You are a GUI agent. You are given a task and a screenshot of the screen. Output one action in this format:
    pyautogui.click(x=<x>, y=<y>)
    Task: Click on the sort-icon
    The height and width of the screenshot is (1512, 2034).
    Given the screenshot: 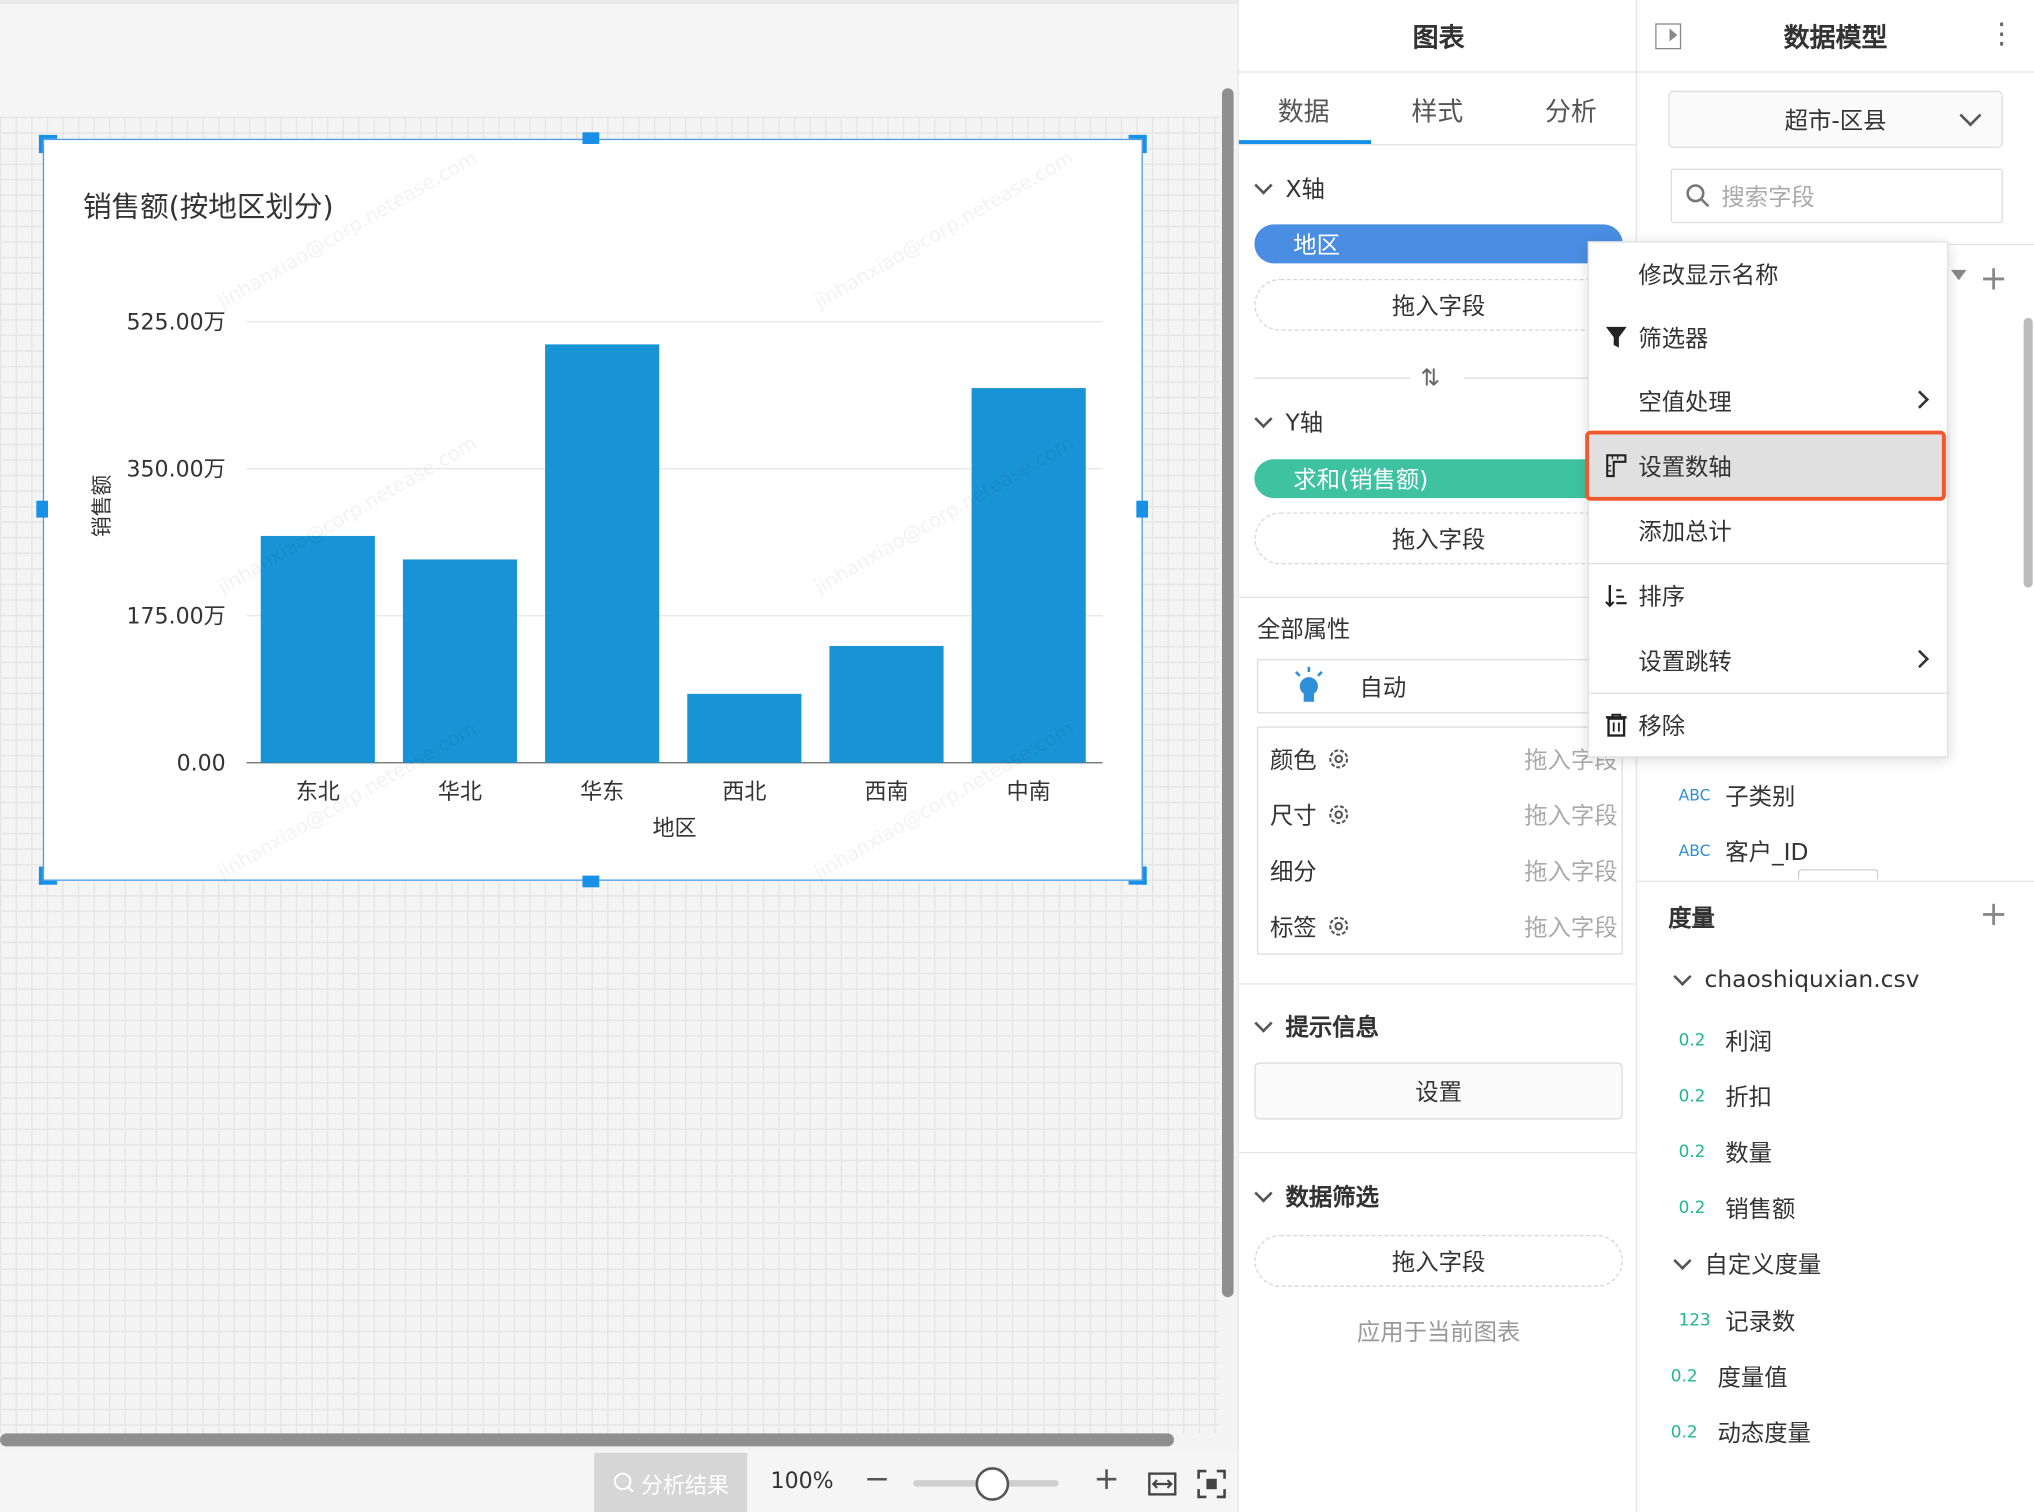 What is the action you would take?
    pyautogui.click(x=1616, y=596)
    